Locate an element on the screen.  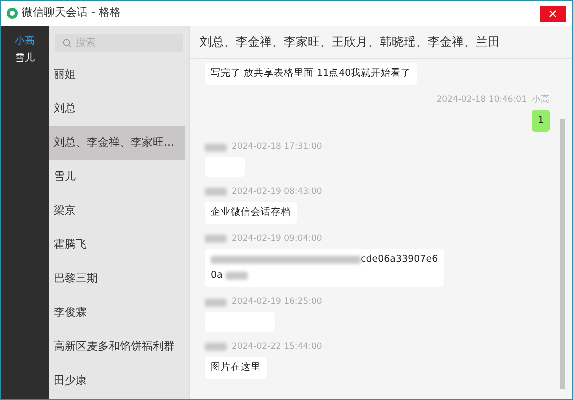
conversation-item: 雪儿 is located at coordinates (117, 177).